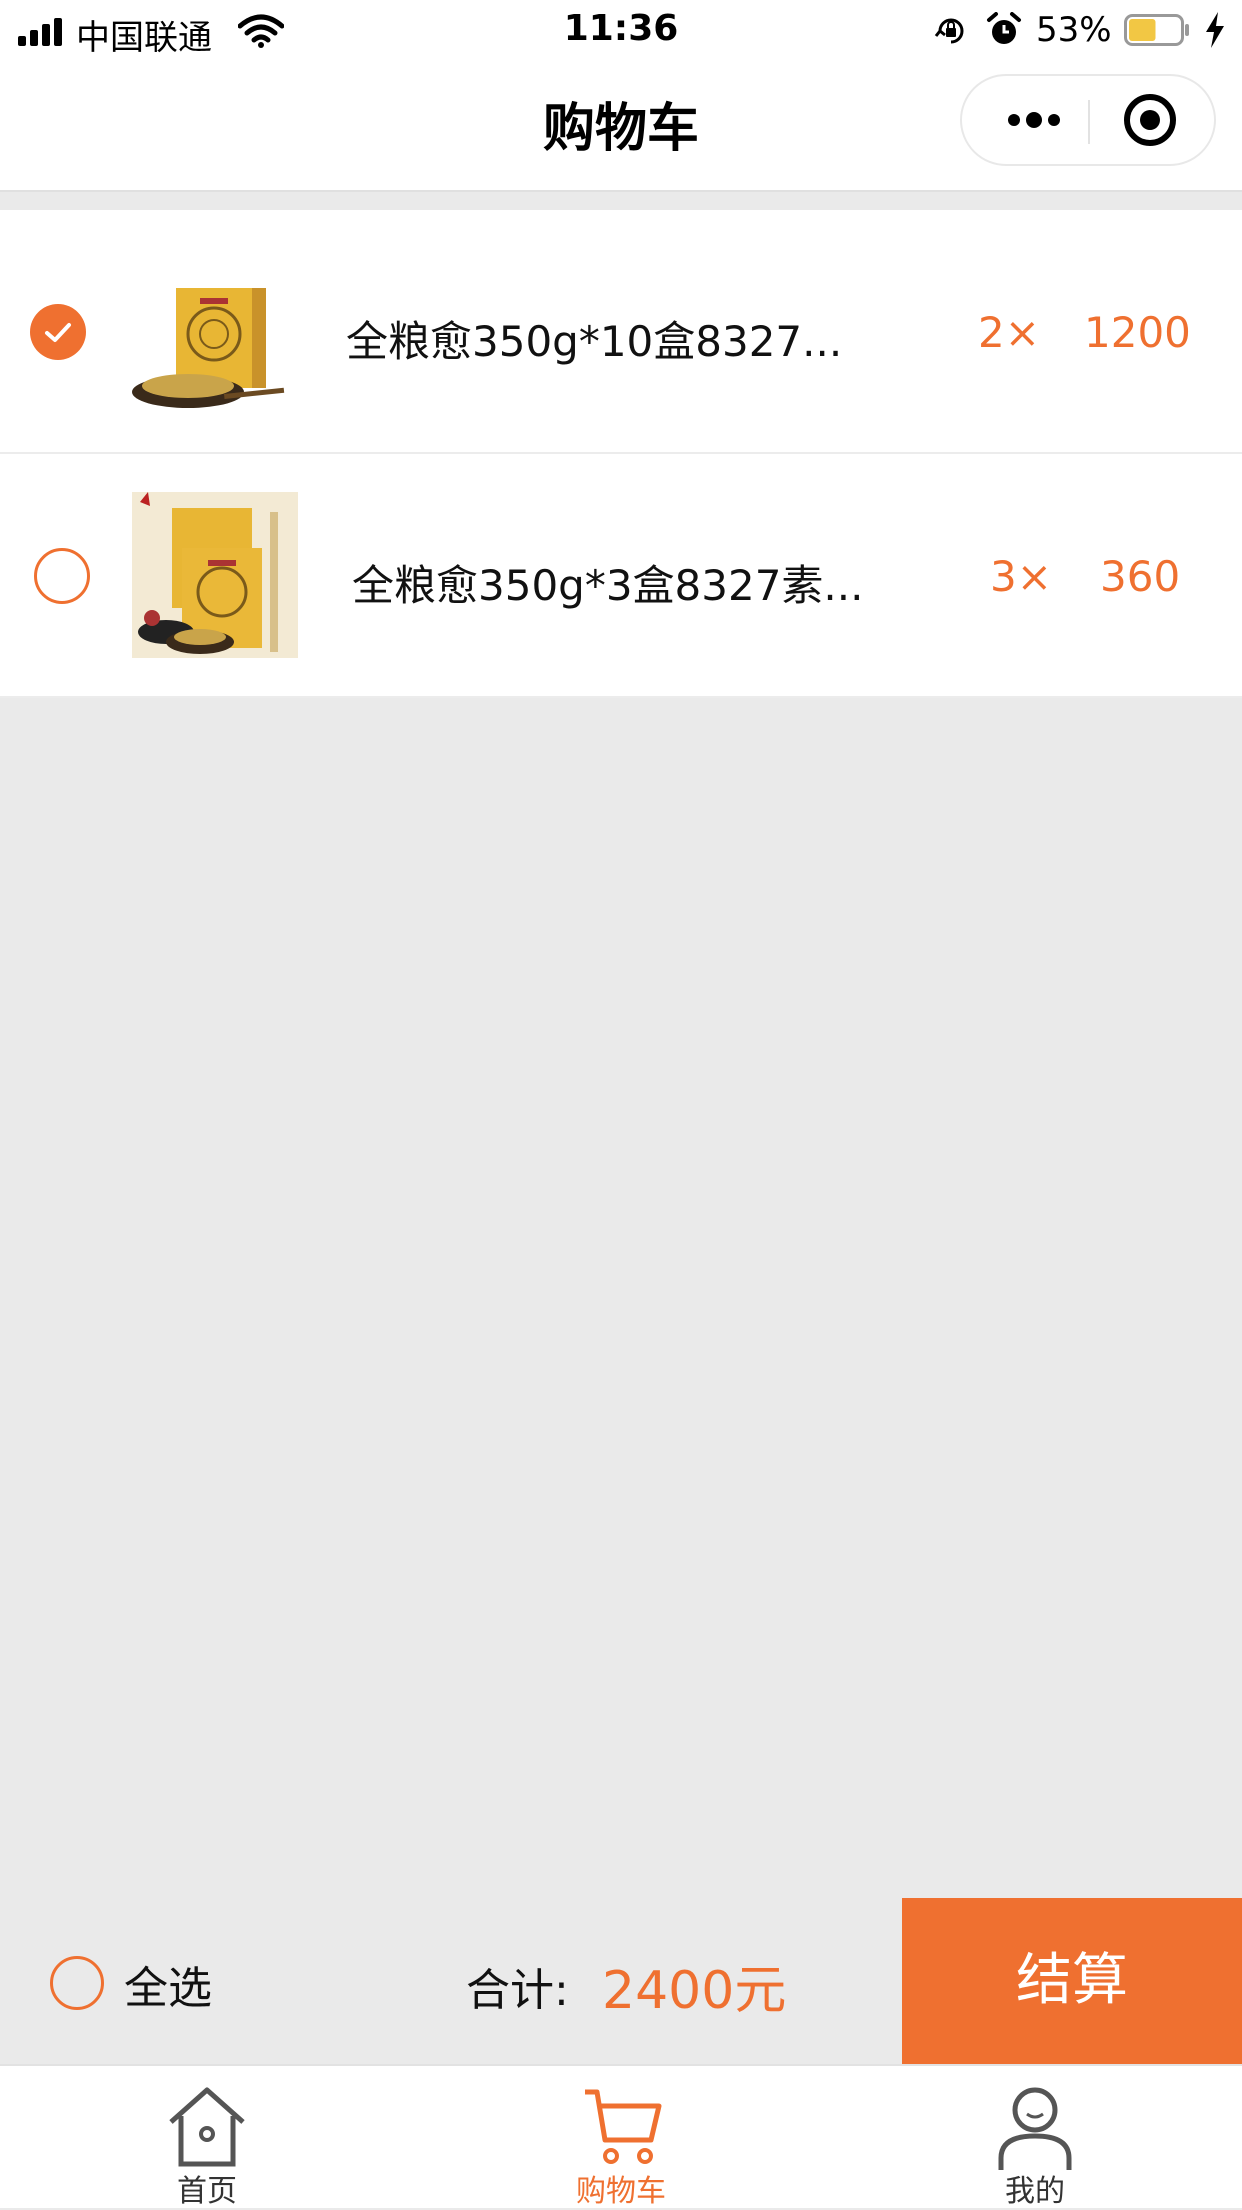 Image resolution: width=1242 pixels, height=2210 pixels. What do you see at coordinates (1004, 28) in the screenshot?
I see `alarm-icon` at bounding box center [1004, 28].